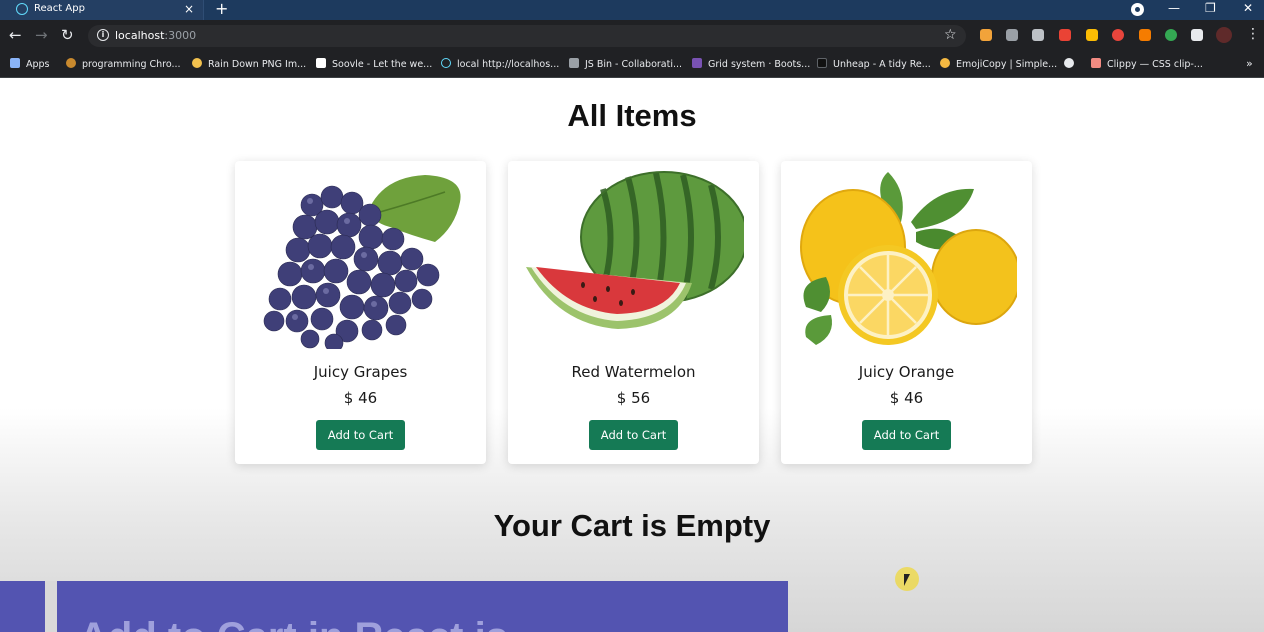 The image size is (1264, 632). What do you see at coordinates (422, 606) in the screenshot?
I see `video-title-banner: Add to Cart in React js` at bounding box center [422, 606].